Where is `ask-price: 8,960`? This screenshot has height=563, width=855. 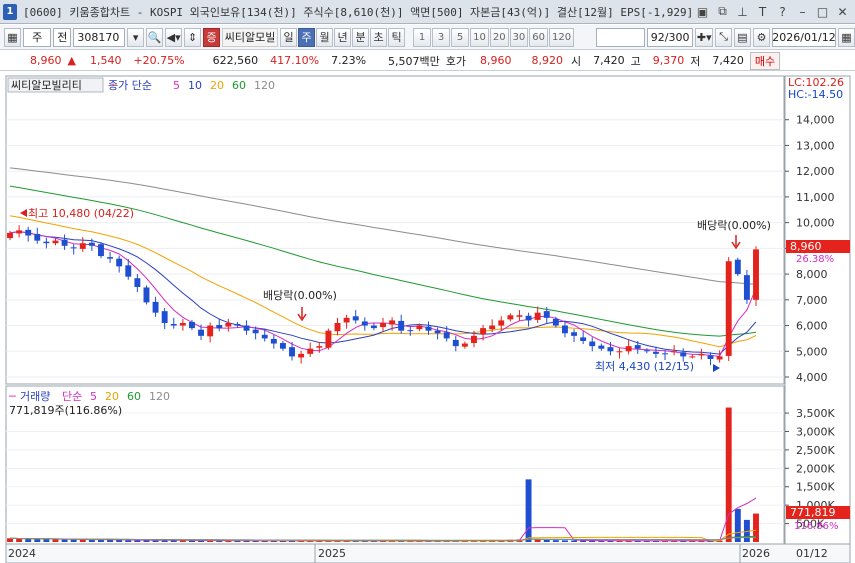
ask-price: 8,960 is located at coordinates (496, 60).